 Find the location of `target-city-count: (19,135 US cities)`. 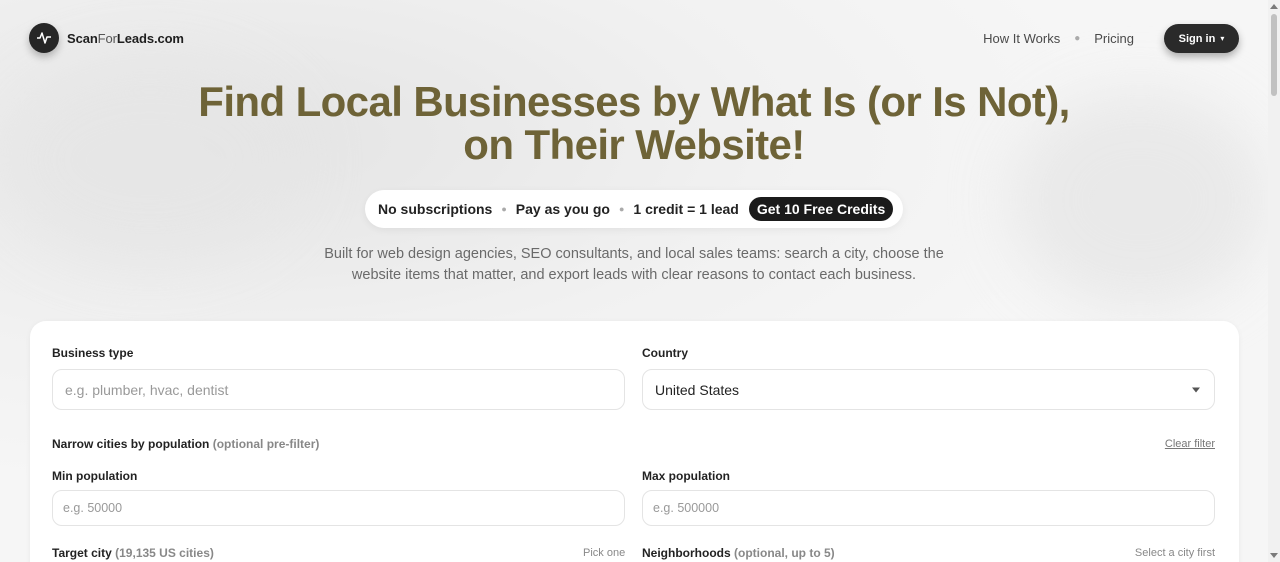

target-city-count: (19,135 US cities) is located at coordinates (164, 553).